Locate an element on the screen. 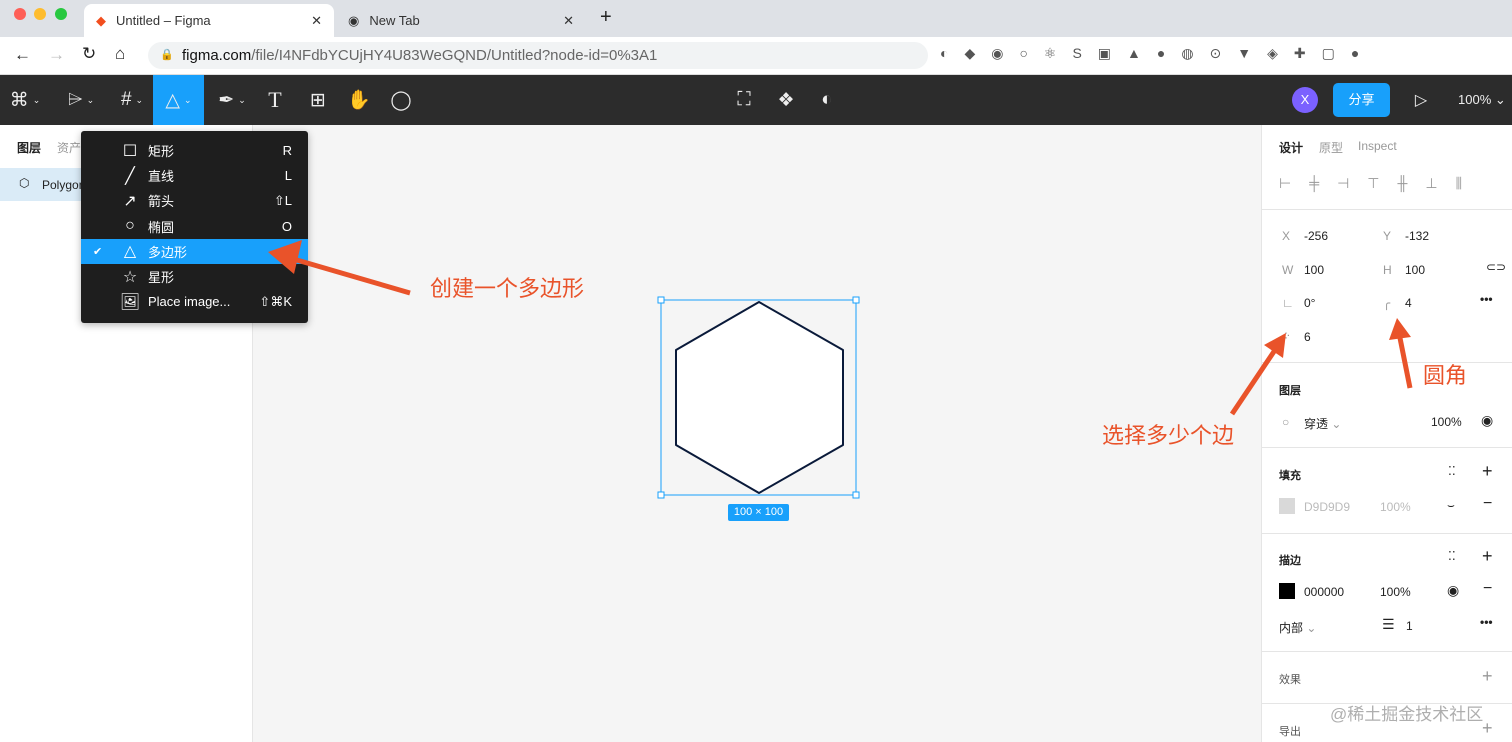 The width and height of the screenshot is (1512, 742). menu-label: 椭圆 is located at coordinates (161, 227).